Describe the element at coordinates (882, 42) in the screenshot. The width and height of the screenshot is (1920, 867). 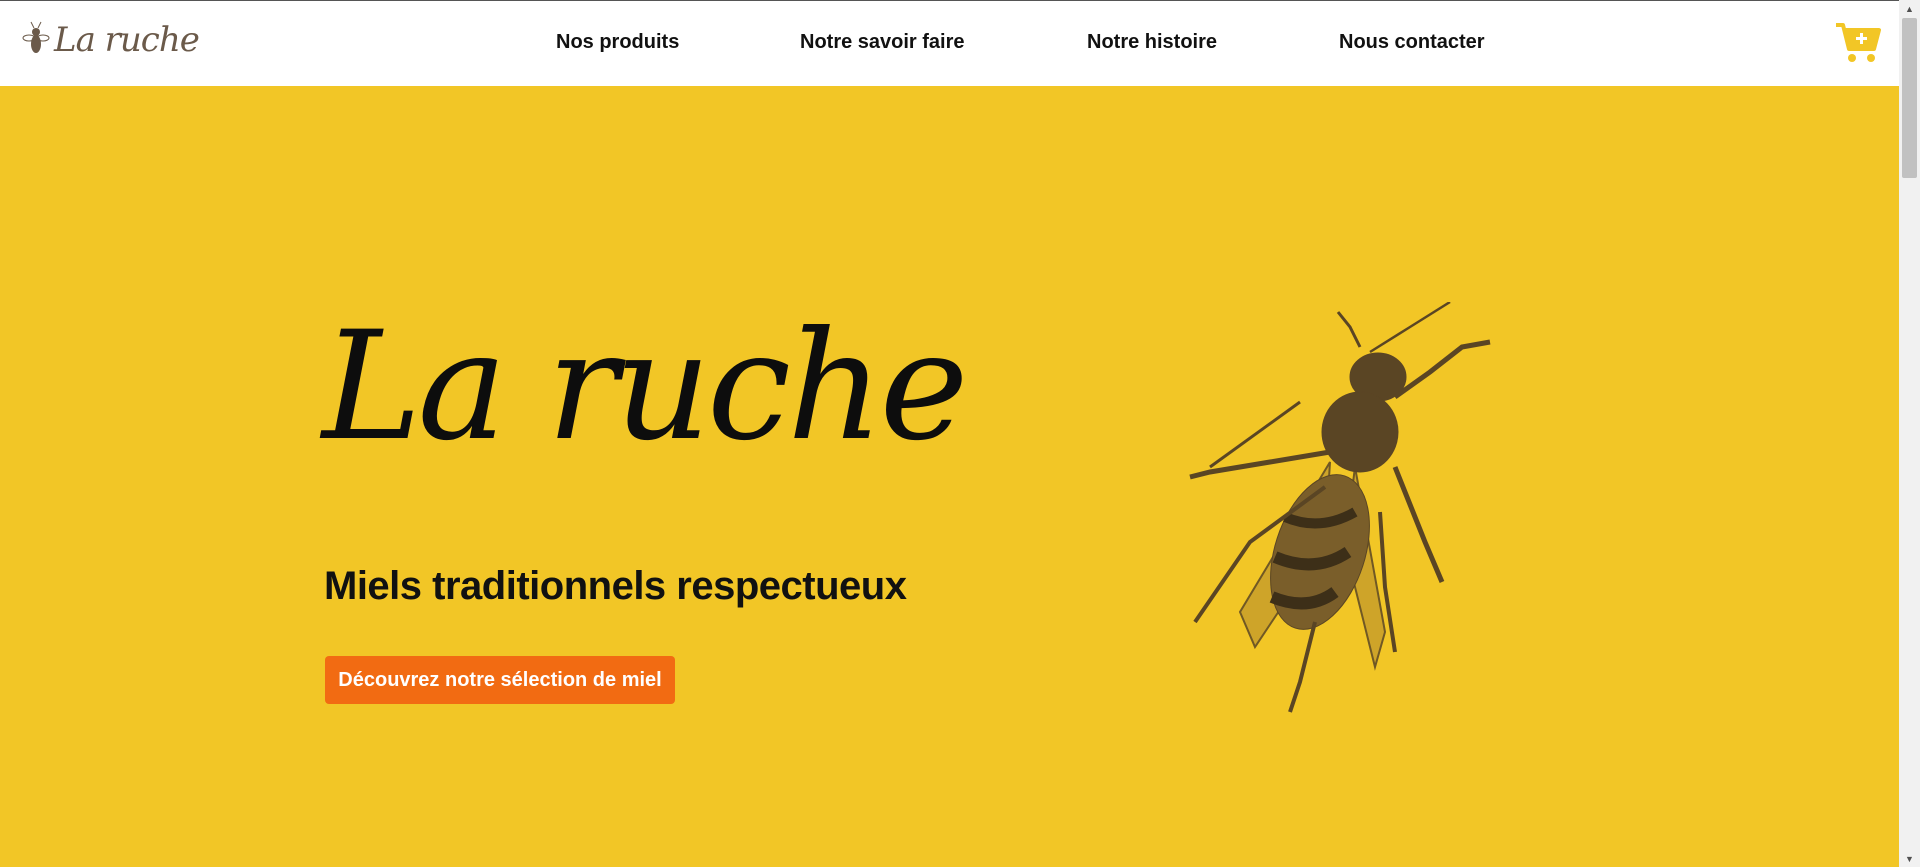
I see `nav-item-notre-savoir-faire: Notre savoir faire` at that location.